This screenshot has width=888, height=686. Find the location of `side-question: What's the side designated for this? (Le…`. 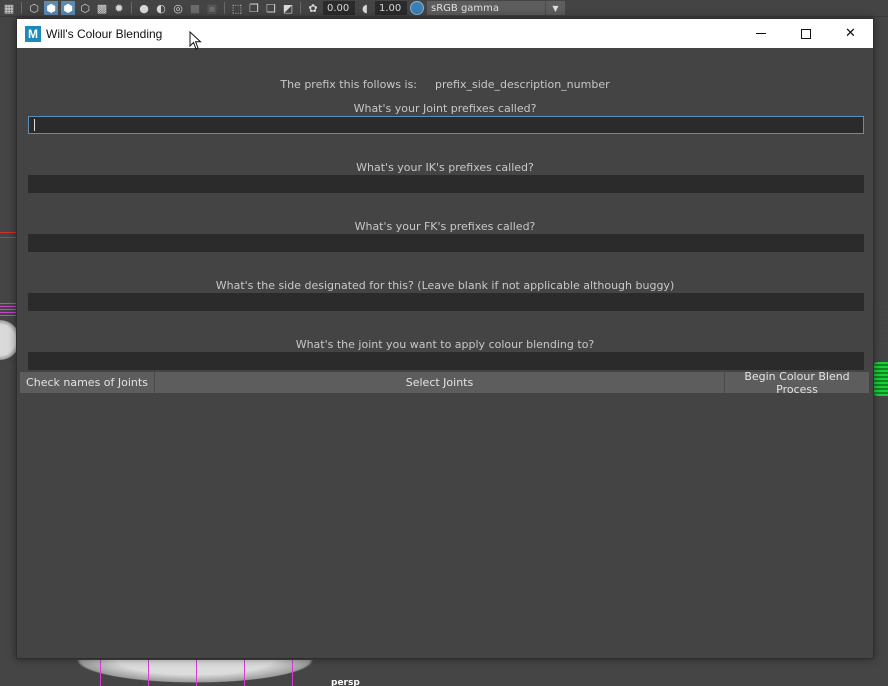

side-question: What's the side designated for this? (Le… is located at coordinates (445, 285).